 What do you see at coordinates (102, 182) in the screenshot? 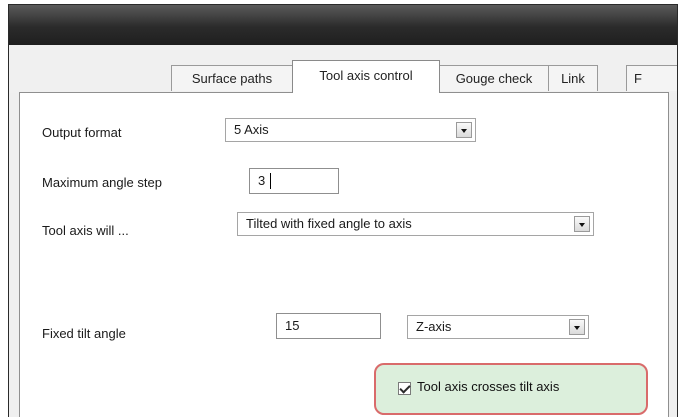
I see `max-angle-step-label: Maximum angle step` at bounding box center [102, 182].